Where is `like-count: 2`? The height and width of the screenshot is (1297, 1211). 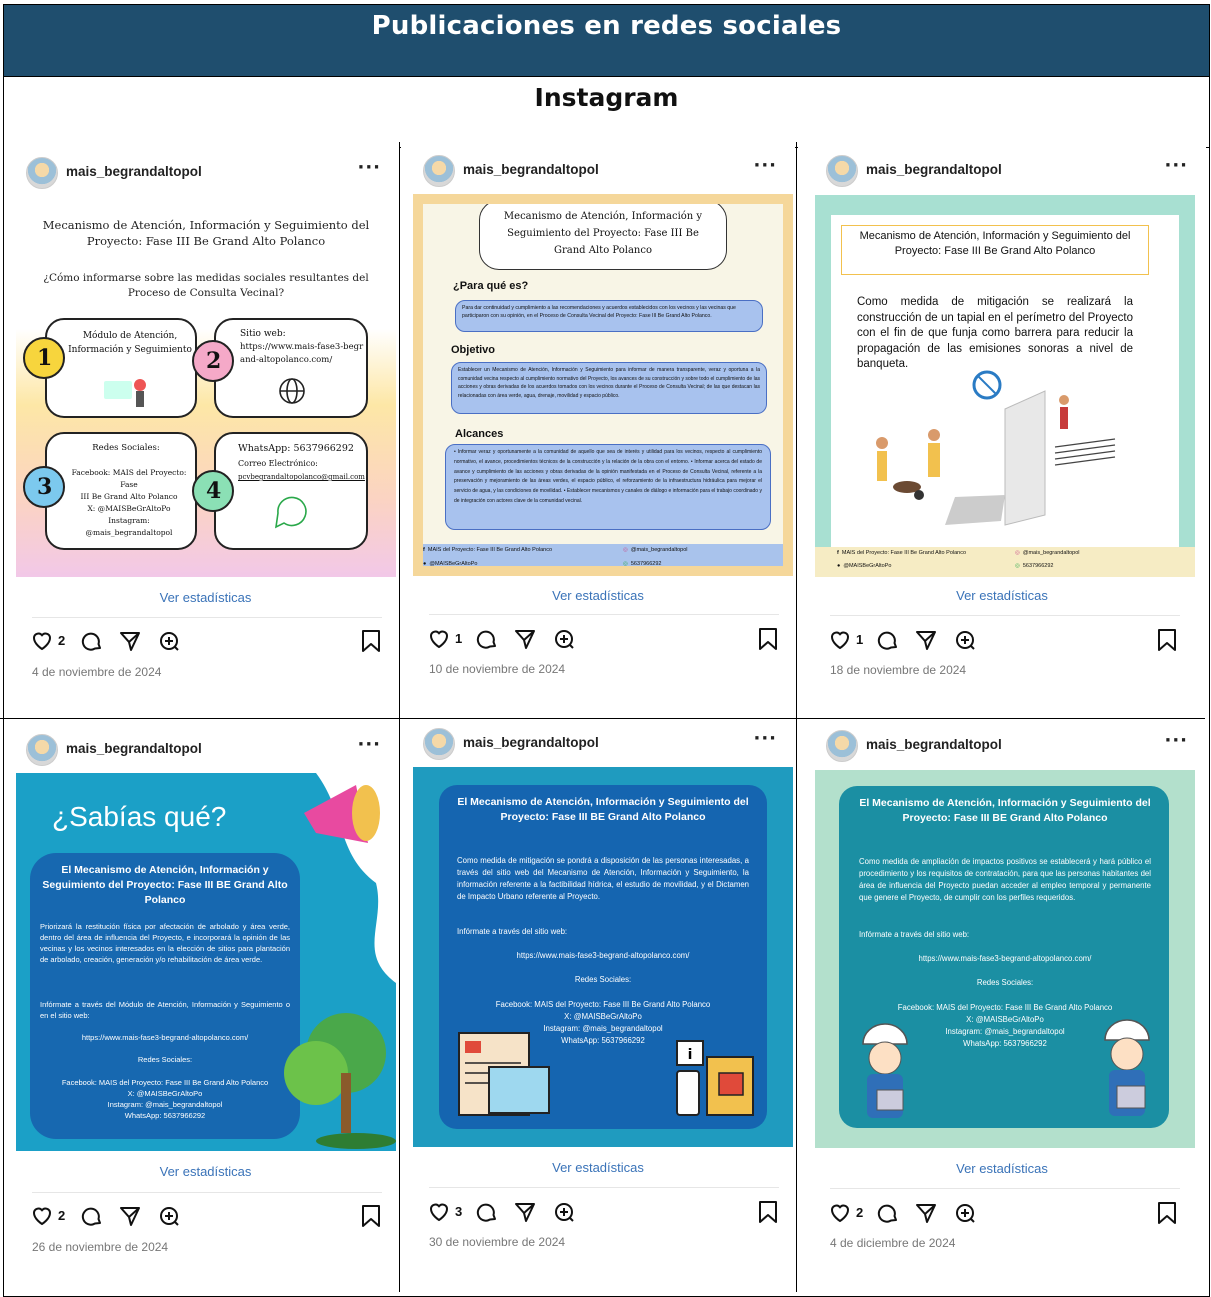
like-count: 2 is located at coordinates (860, 1212).